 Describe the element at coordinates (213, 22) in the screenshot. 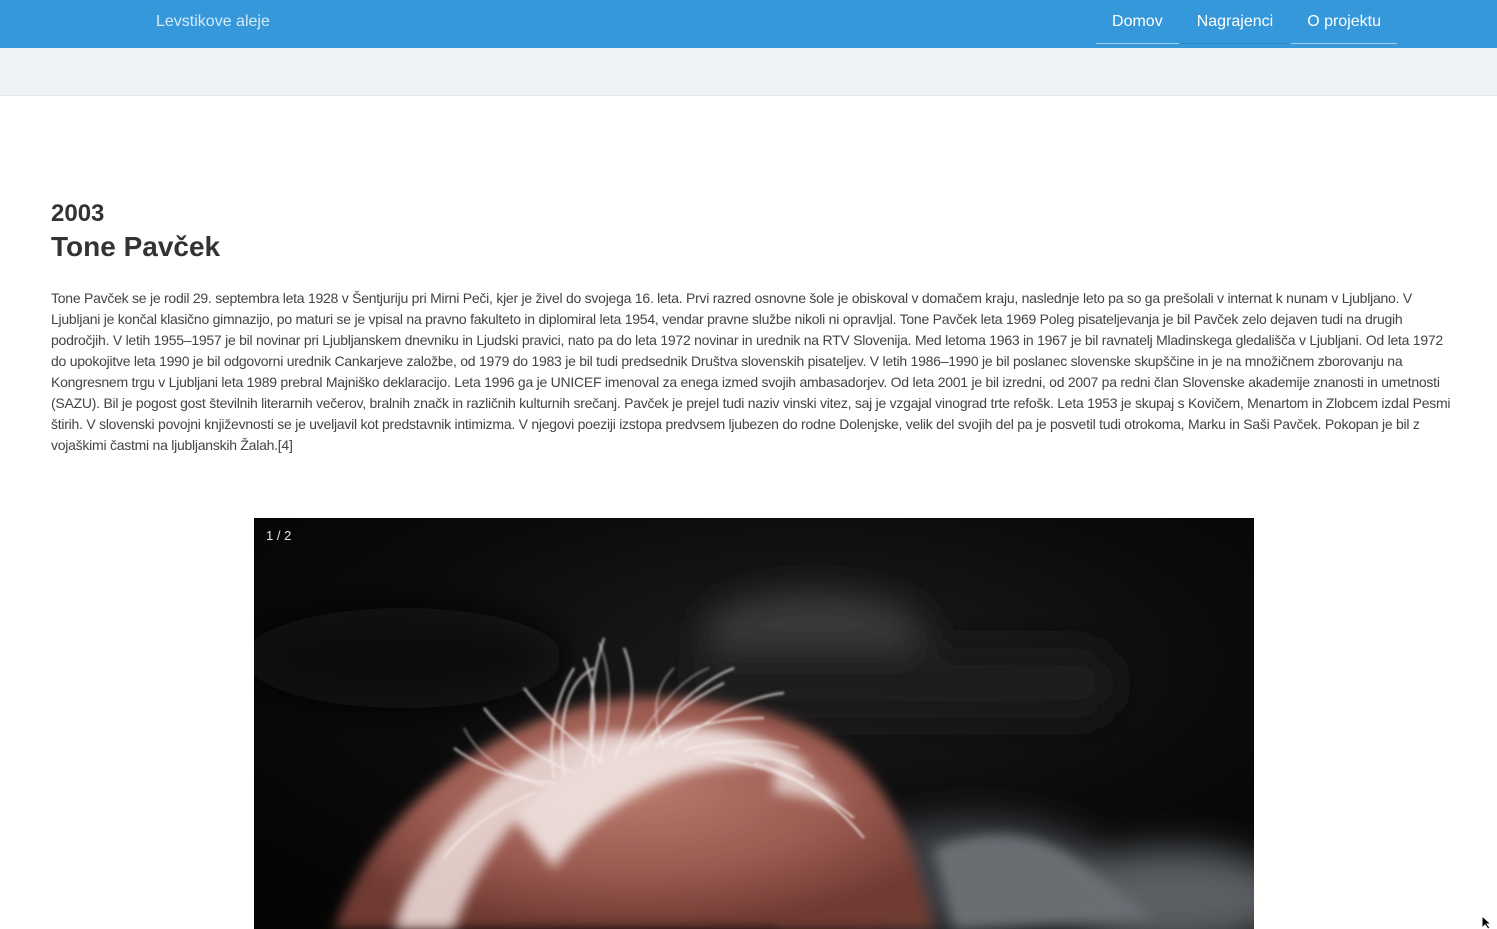

I see `brand-link: Levstikove aleje` at that location.